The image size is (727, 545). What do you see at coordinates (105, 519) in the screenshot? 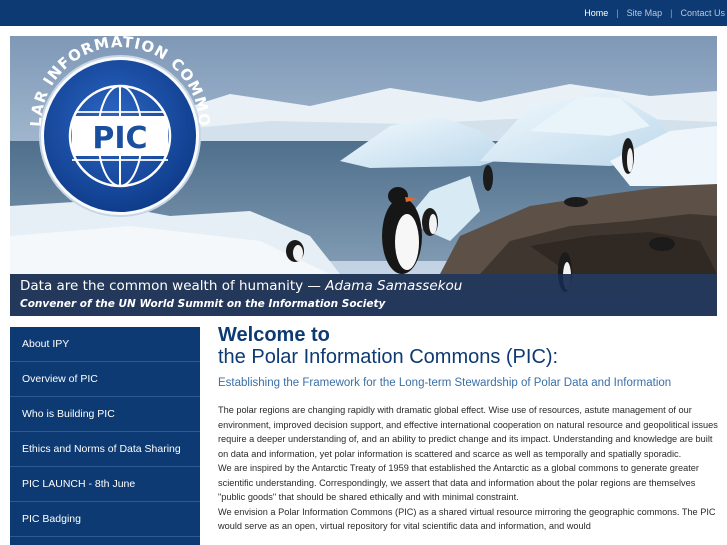
I see `sidebar-item-pic-badging: PIC Badging` at bounding box center [105, 519].